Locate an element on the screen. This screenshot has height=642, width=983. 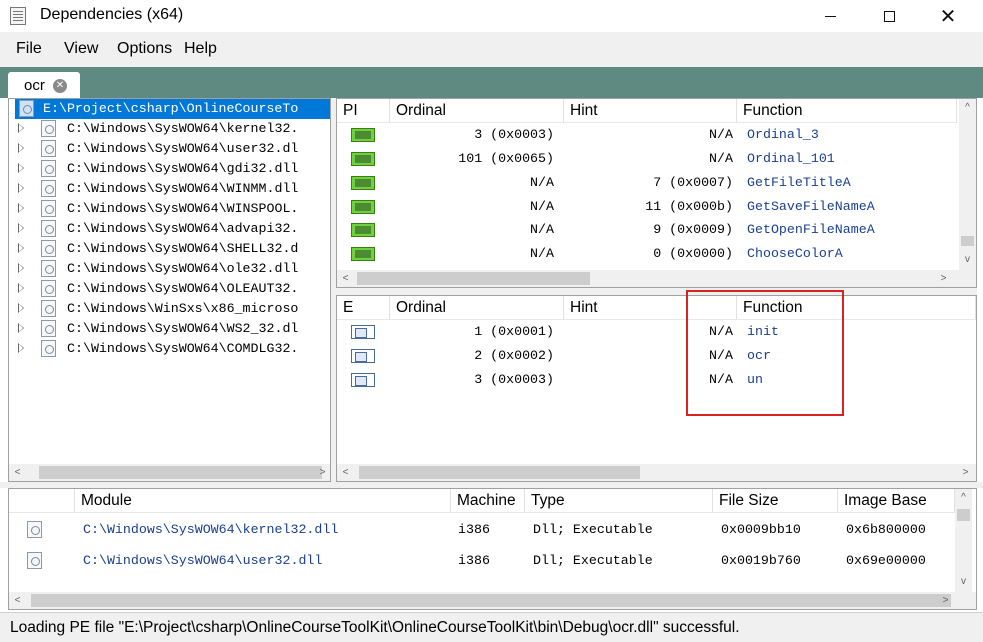
tree-item-label: C:\Windows\SysWOW64\SHELL32.d is located at coordinates (183, 248).